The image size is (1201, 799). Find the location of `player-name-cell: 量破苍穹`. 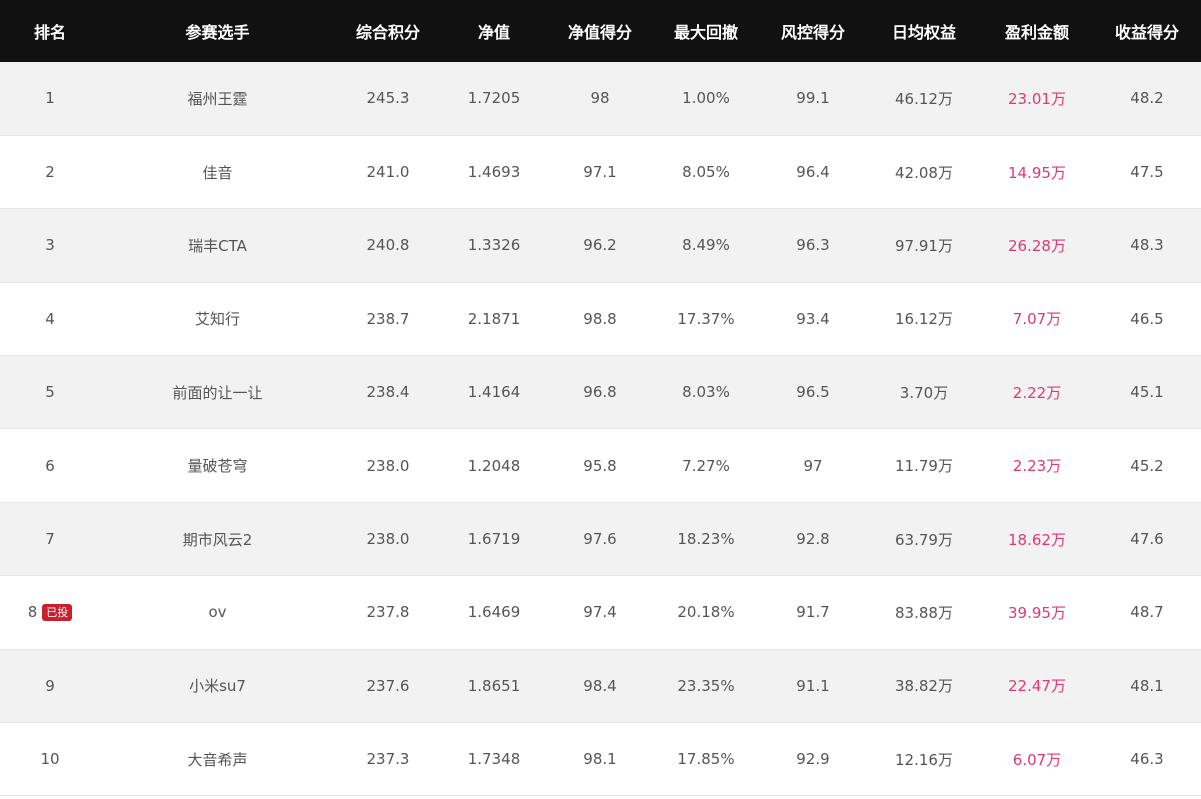

player-name-cell: 量破苍穹 is located at coordinates (217, 465).